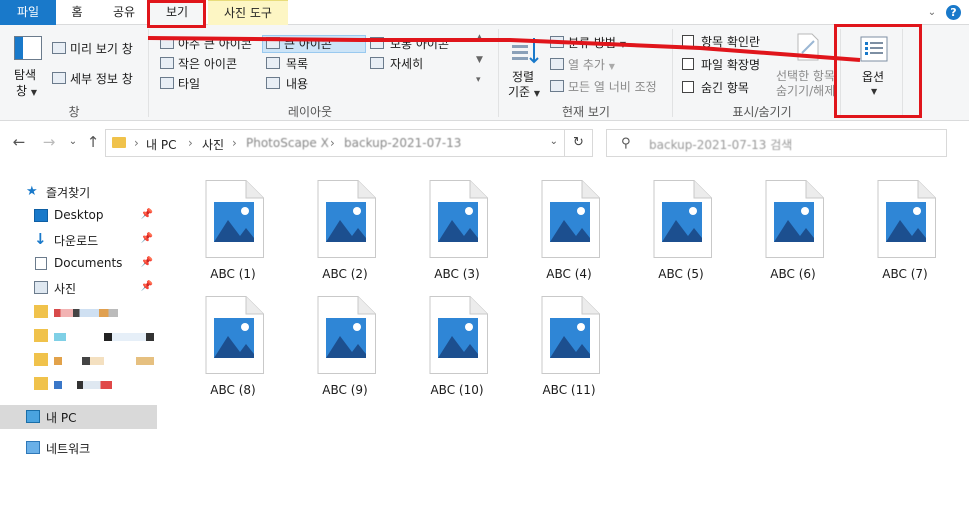 Image resolution: width=969 pixels, height=519 pixels. I want to click on annotation-highlight-view-tab, so click(176, 14).